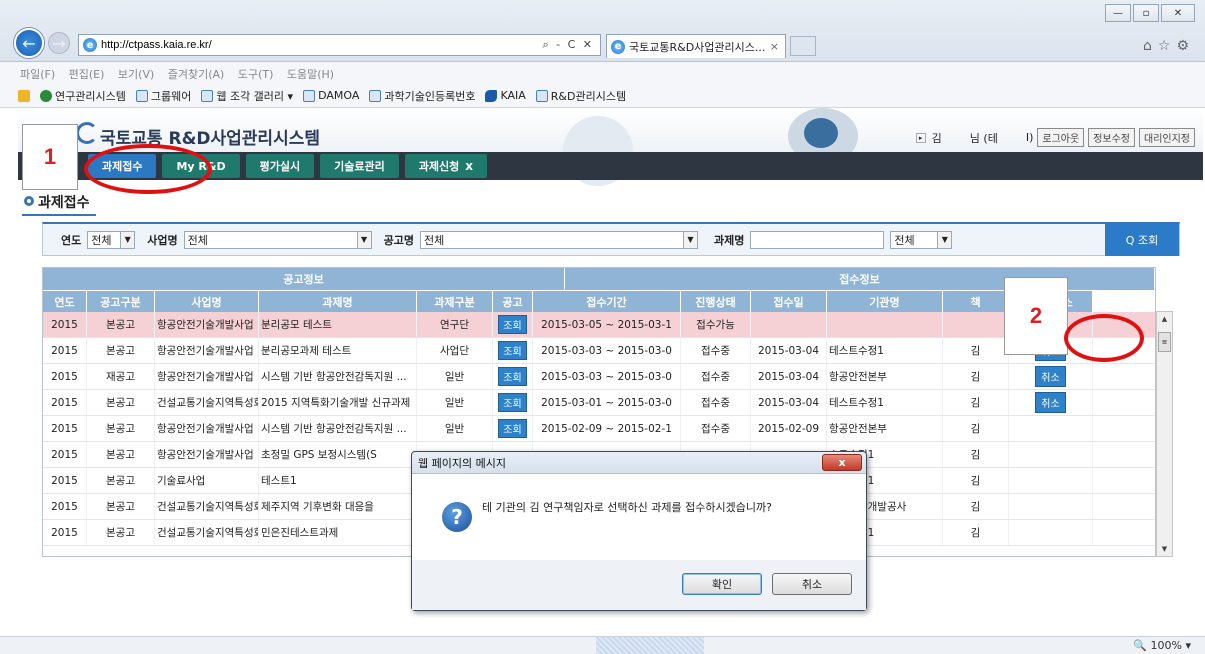 The image size is (1205, 654). What do you see at coordinates (1164, 319) in the screenshot?
I see `scroll-up-icon: ▲` at bounding box center [1164, 319].